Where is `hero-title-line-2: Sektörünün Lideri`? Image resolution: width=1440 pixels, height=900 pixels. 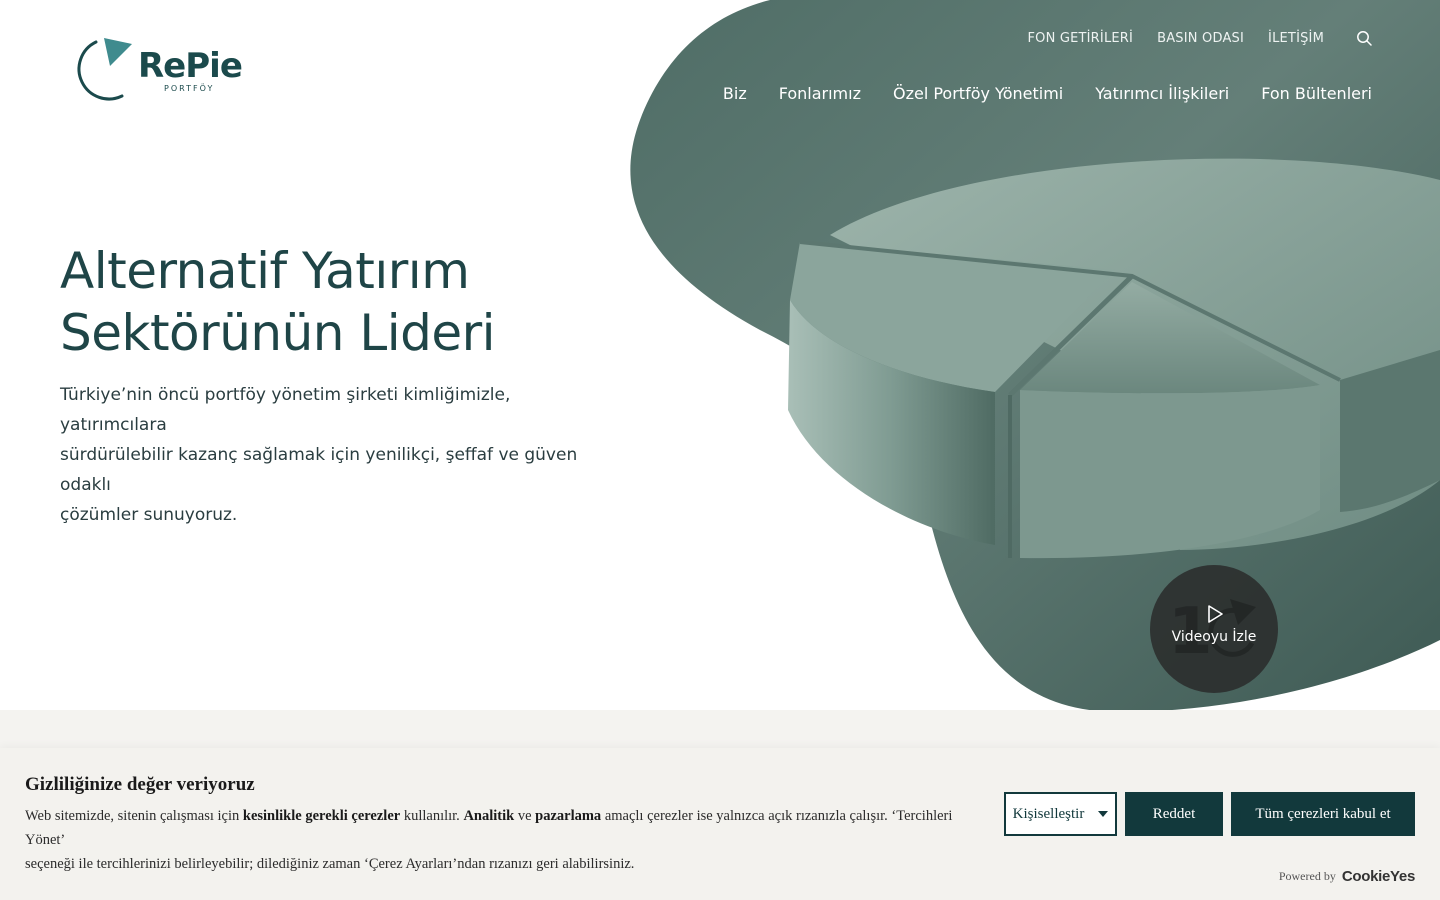
hero-title-line-2: Sektörünün Lideri is located at coordinates (278, 333).